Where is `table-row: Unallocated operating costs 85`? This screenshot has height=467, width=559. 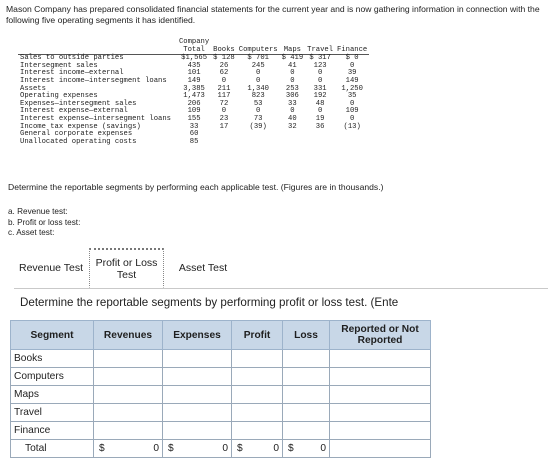
table-row: Unallocated operating costs 85 is located at coordinates (193, 142).